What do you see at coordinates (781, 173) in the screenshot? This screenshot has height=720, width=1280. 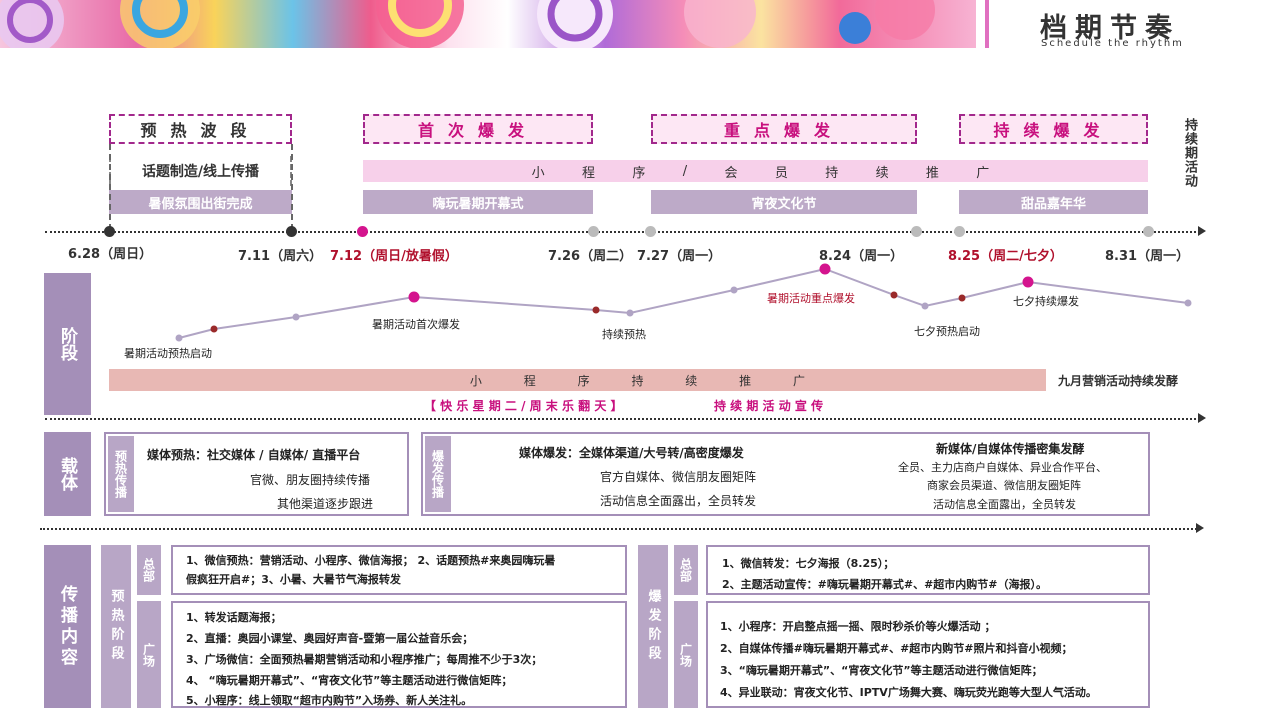 I see `bar-char: 员` at bounding box center [781, 173].